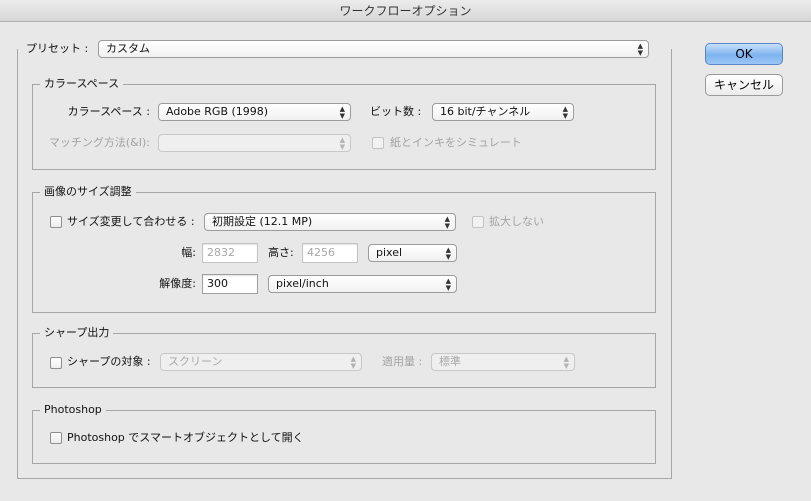  What do you see at coordinates (217, 111) in the screenshot?
I see `color-space-select-value: Adobe RGB (1998)` at bounding box center [217, 111].